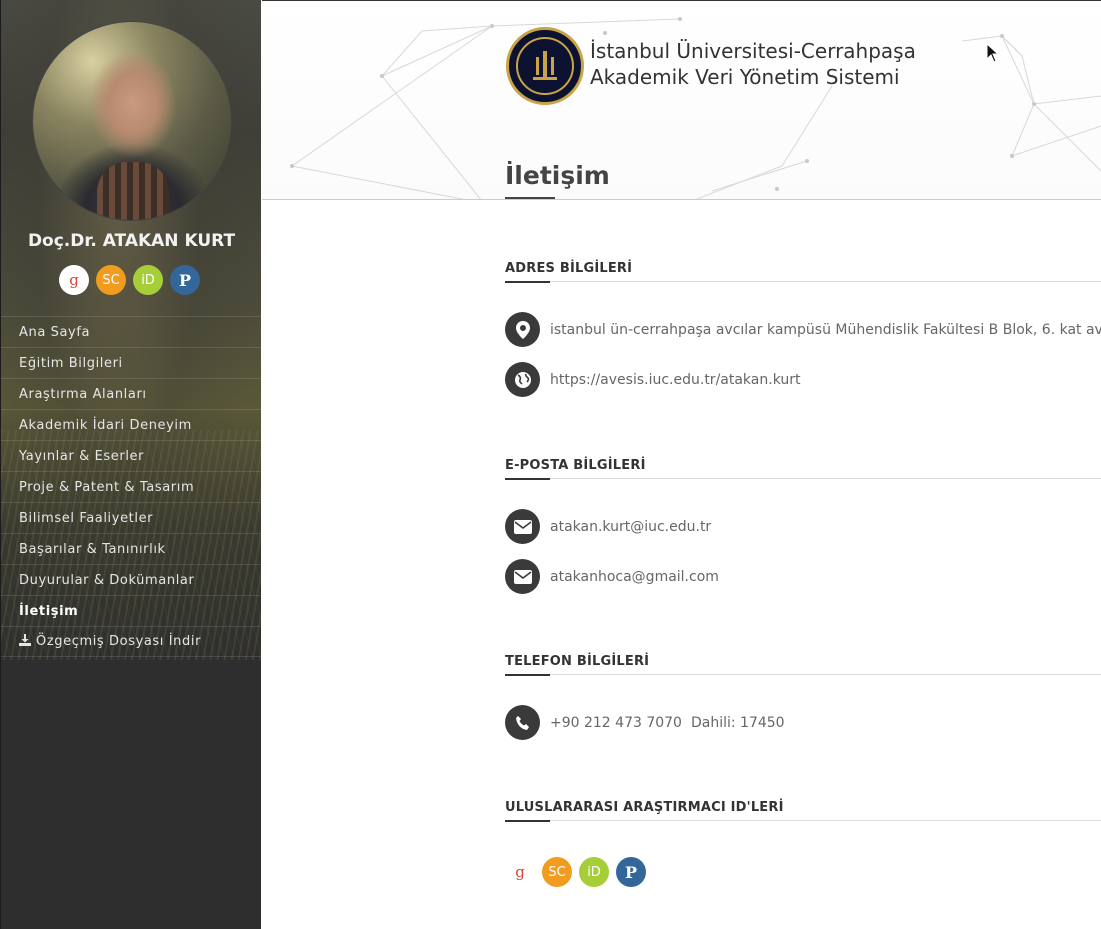 Image resolution: width=1101 pixels, height=929 pixels. I want to click on website-link: https://avesis.iuc.edu.tr/atakan.kurt, so click(675, 380).